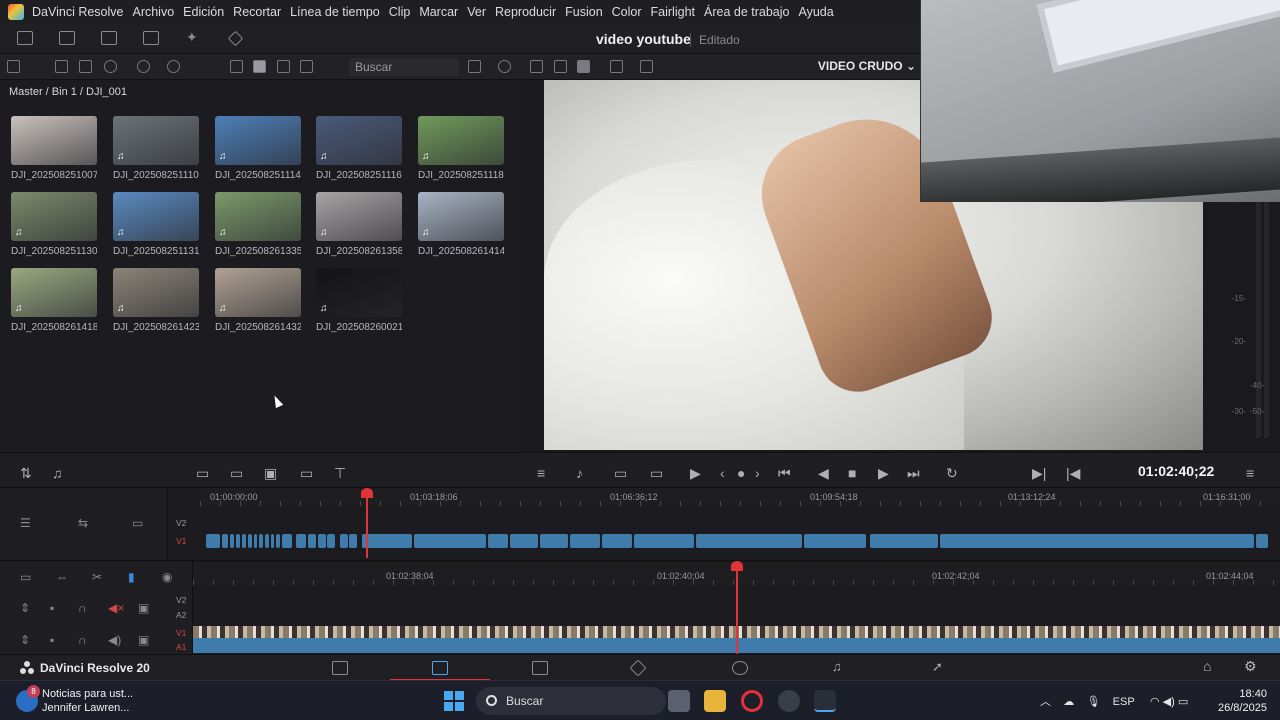 The height and width of the screenshot is (720, 1280). I want to click on color-icon: ▭, so click(656, 473).